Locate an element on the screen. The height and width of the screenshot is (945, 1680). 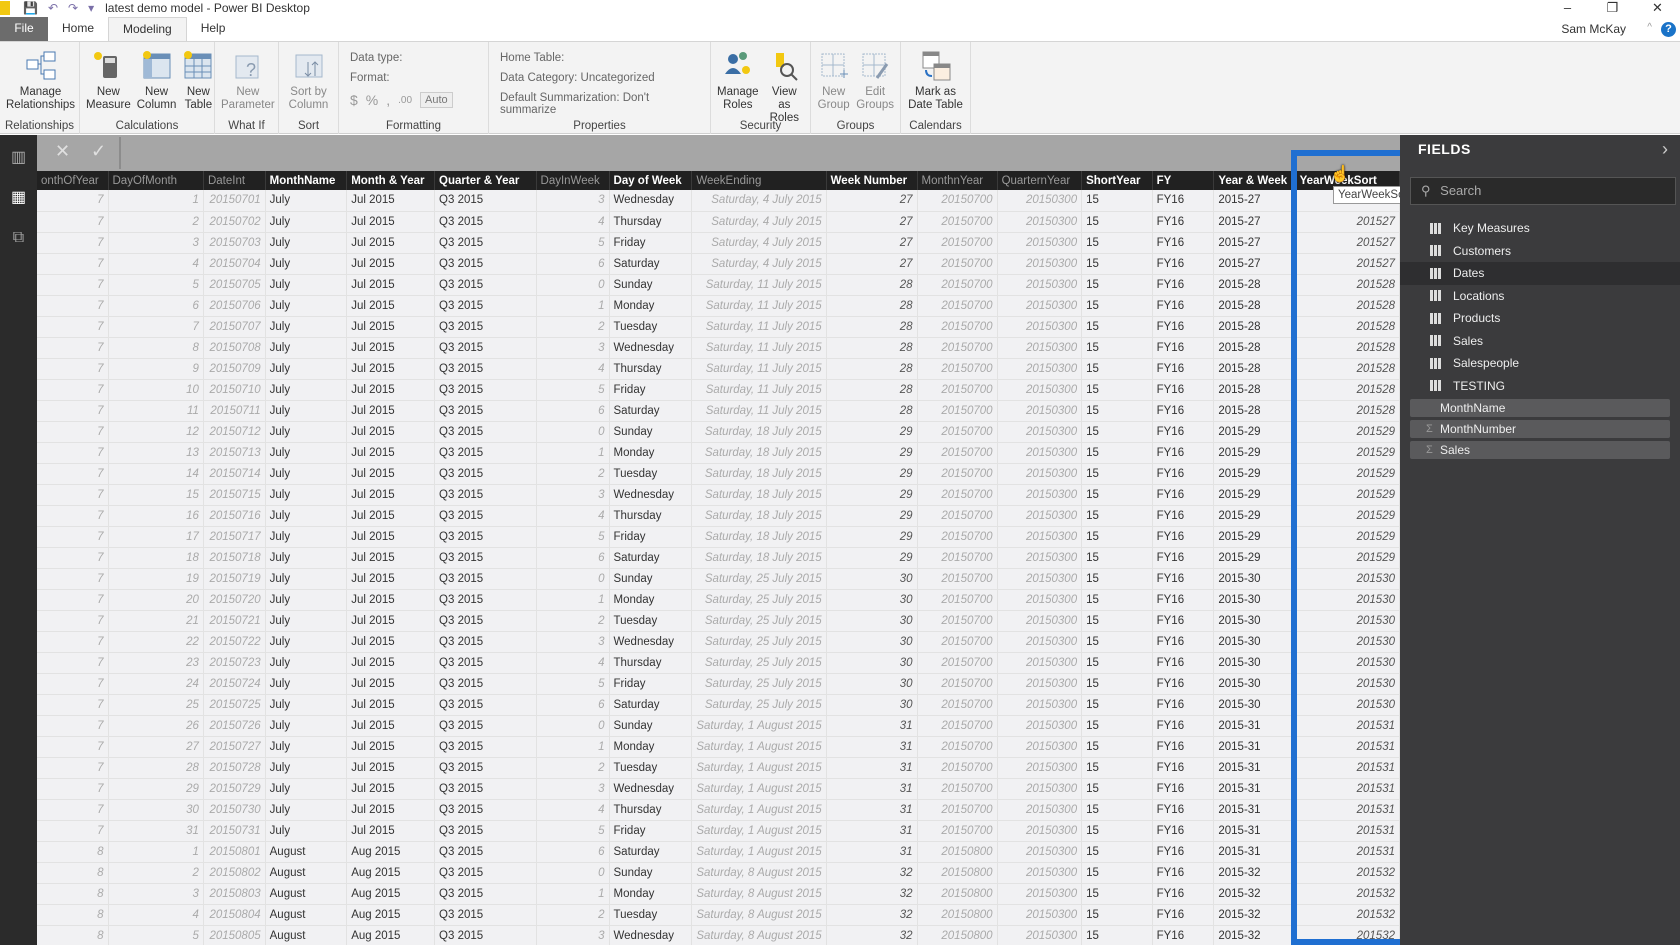
table-cell: 2015-32 is located at coordinates (1254, 935).